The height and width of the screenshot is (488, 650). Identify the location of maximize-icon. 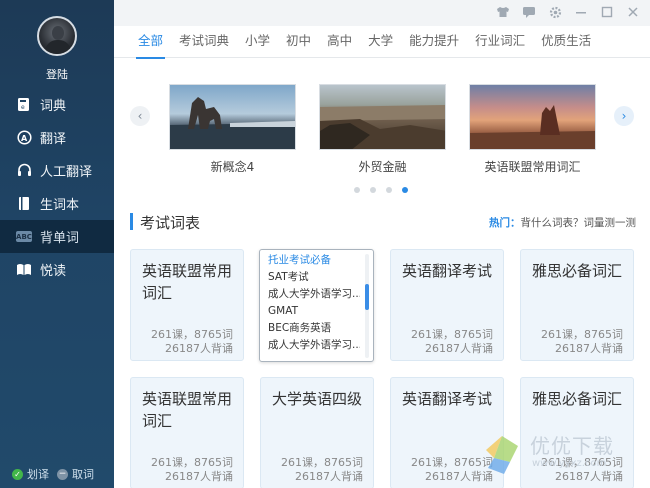
(607, 12).